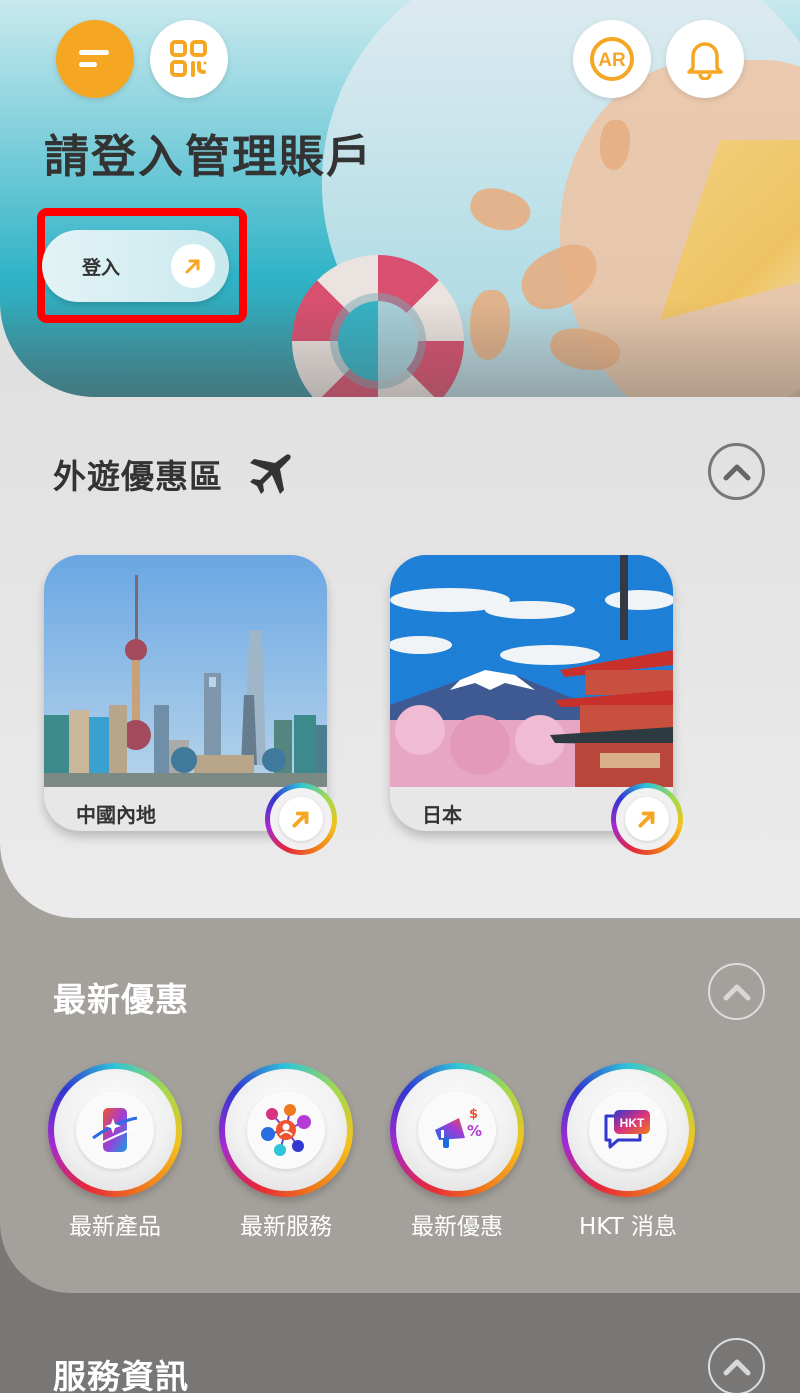  I want to click on new-product-phone-icon, so click(115, 1130).